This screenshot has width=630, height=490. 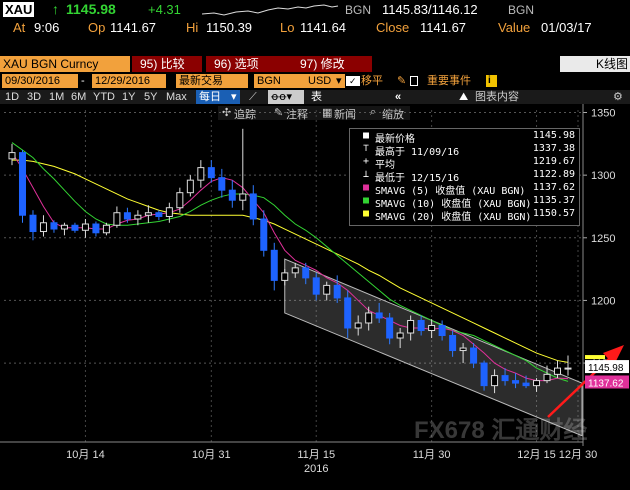 I want to click on pencil-icon: ✎, so click(x=401, y=81).